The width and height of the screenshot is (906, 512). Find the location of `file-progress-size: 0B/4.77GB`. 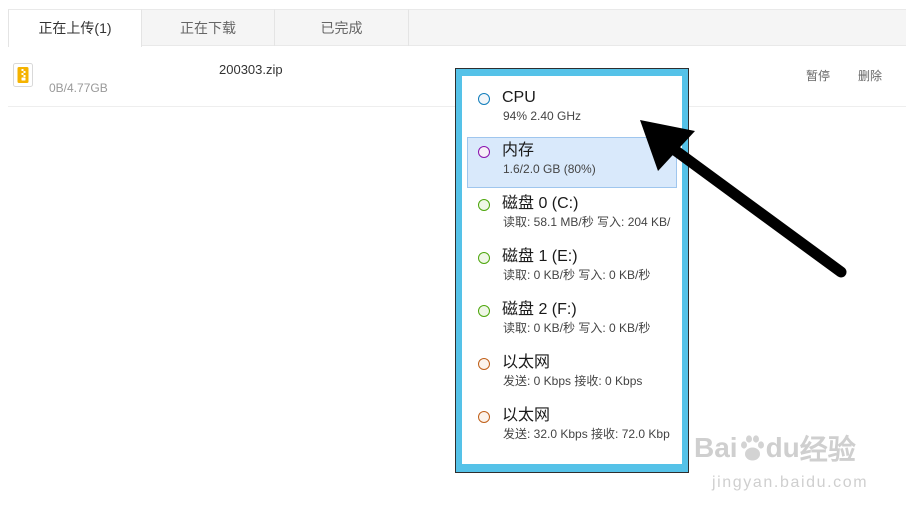

file-progress-size: 0B/4.77GB is located at coordinates (78, 88).